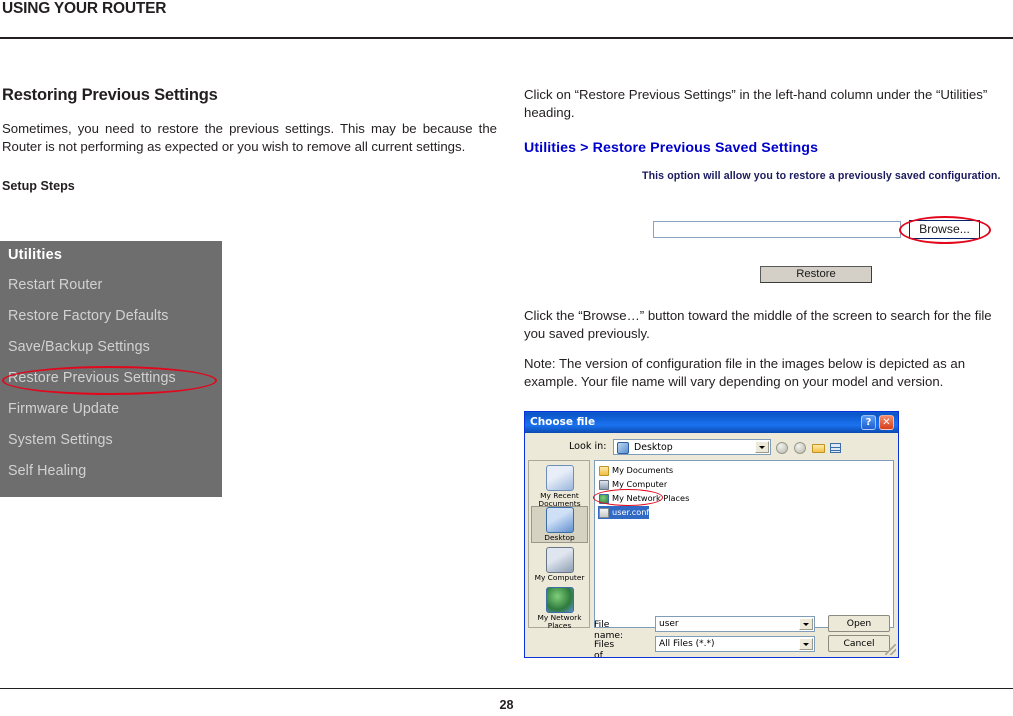  Describe the element at coordinates (38, 186) in the screenshot. I see `setup-steps-heading: Setup Steps` at that location.